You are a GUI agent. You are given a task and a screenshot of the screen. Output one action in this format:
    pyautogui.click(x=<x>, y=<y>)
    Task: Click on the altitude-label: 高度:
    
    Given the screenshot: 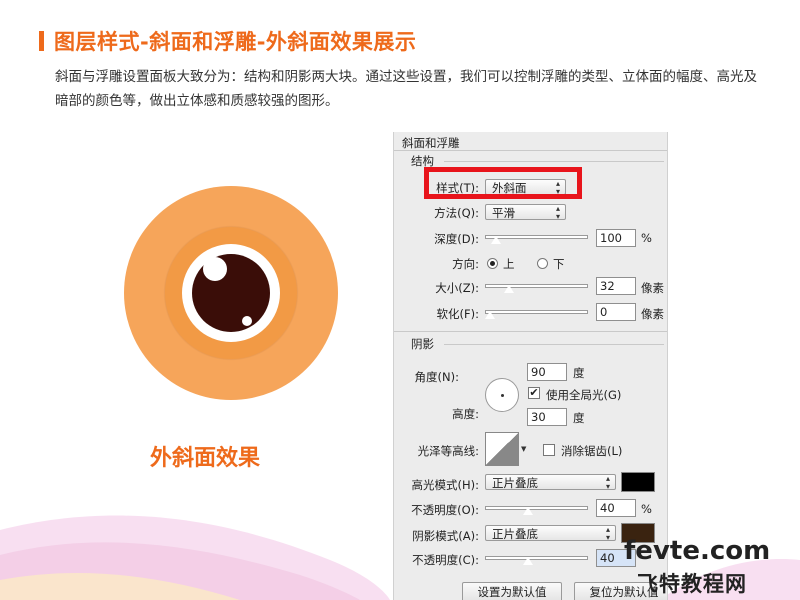 What is the action you would take?
    pyautogui.click(x=465, y=414)
    